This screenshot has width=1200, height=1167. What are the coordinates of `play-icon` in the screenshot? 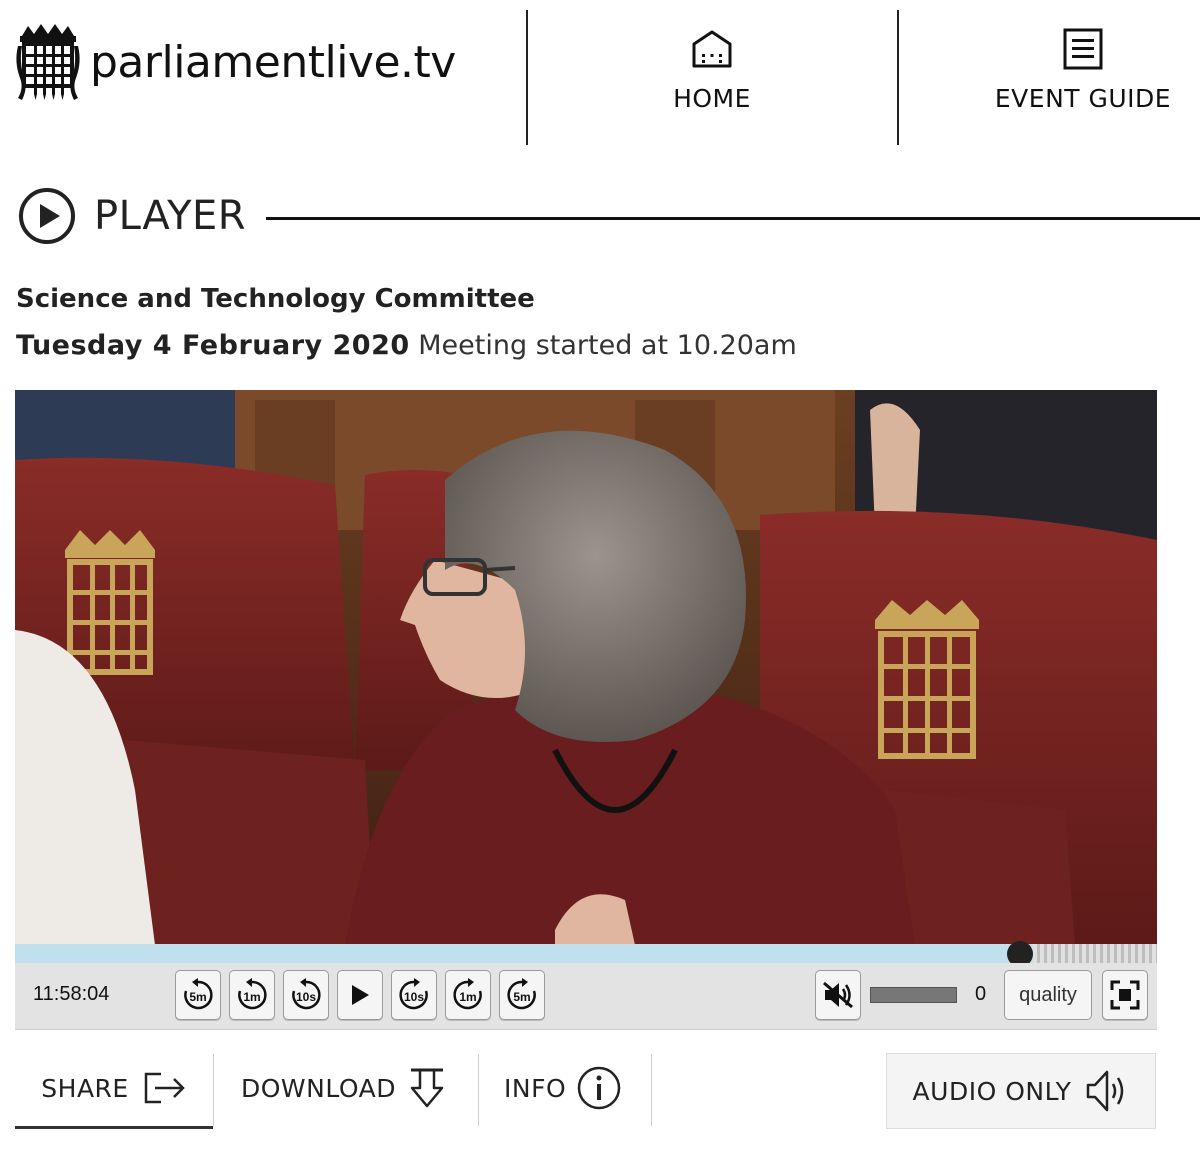 It's located at (360, 995).